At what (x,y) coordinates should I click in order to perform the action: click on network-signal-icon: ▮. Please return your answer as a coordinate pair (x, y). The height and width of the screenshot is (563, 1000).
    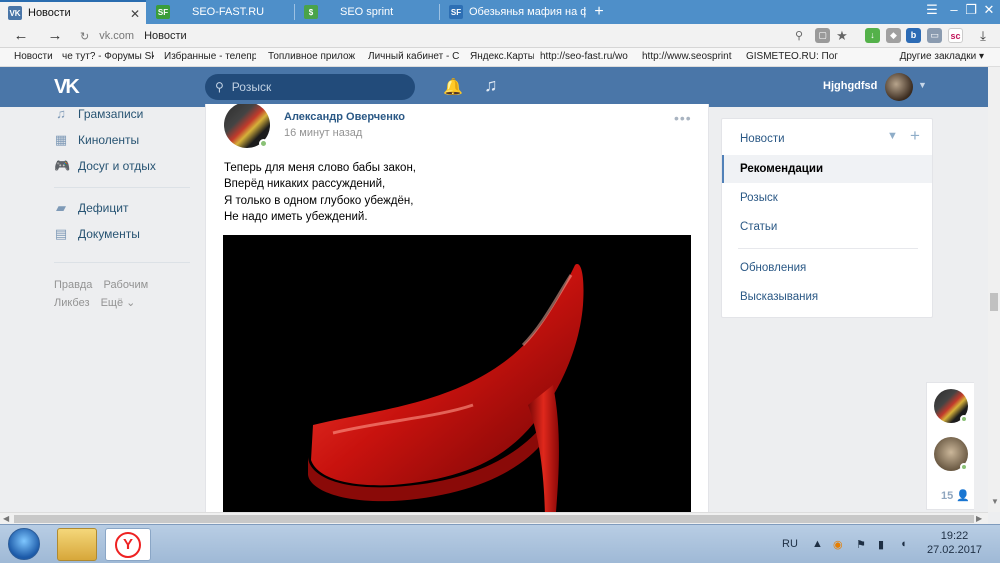
    Looking at the image, I should click on (881, 544).